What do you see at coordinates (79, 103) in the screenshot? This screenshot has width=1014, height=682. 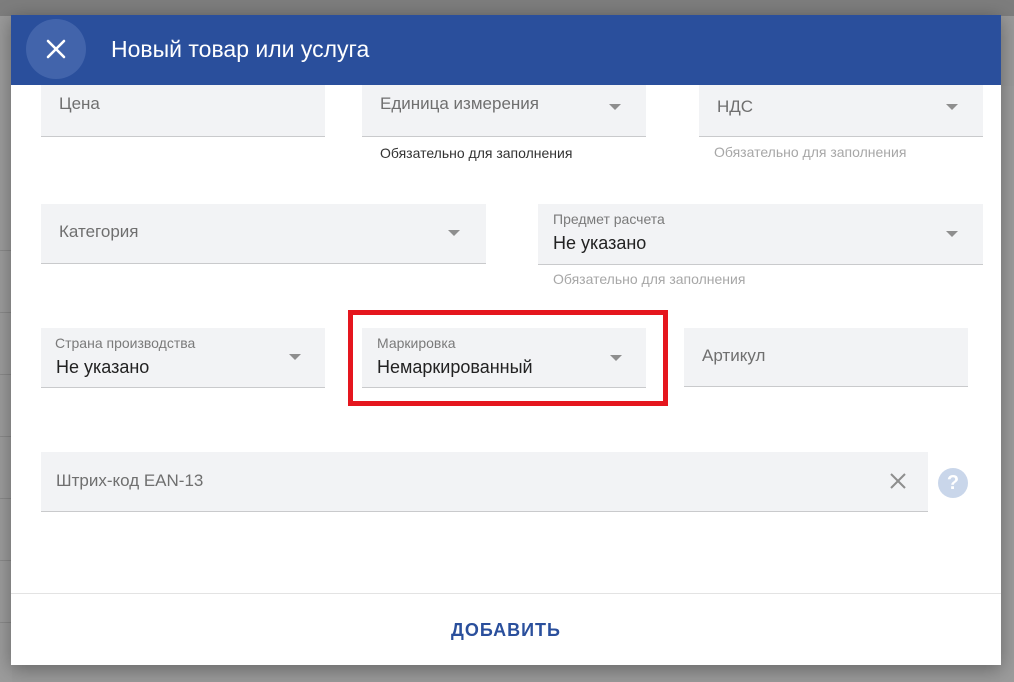 I see `price-placeholder: Цена` at bounding box center [79, 103].